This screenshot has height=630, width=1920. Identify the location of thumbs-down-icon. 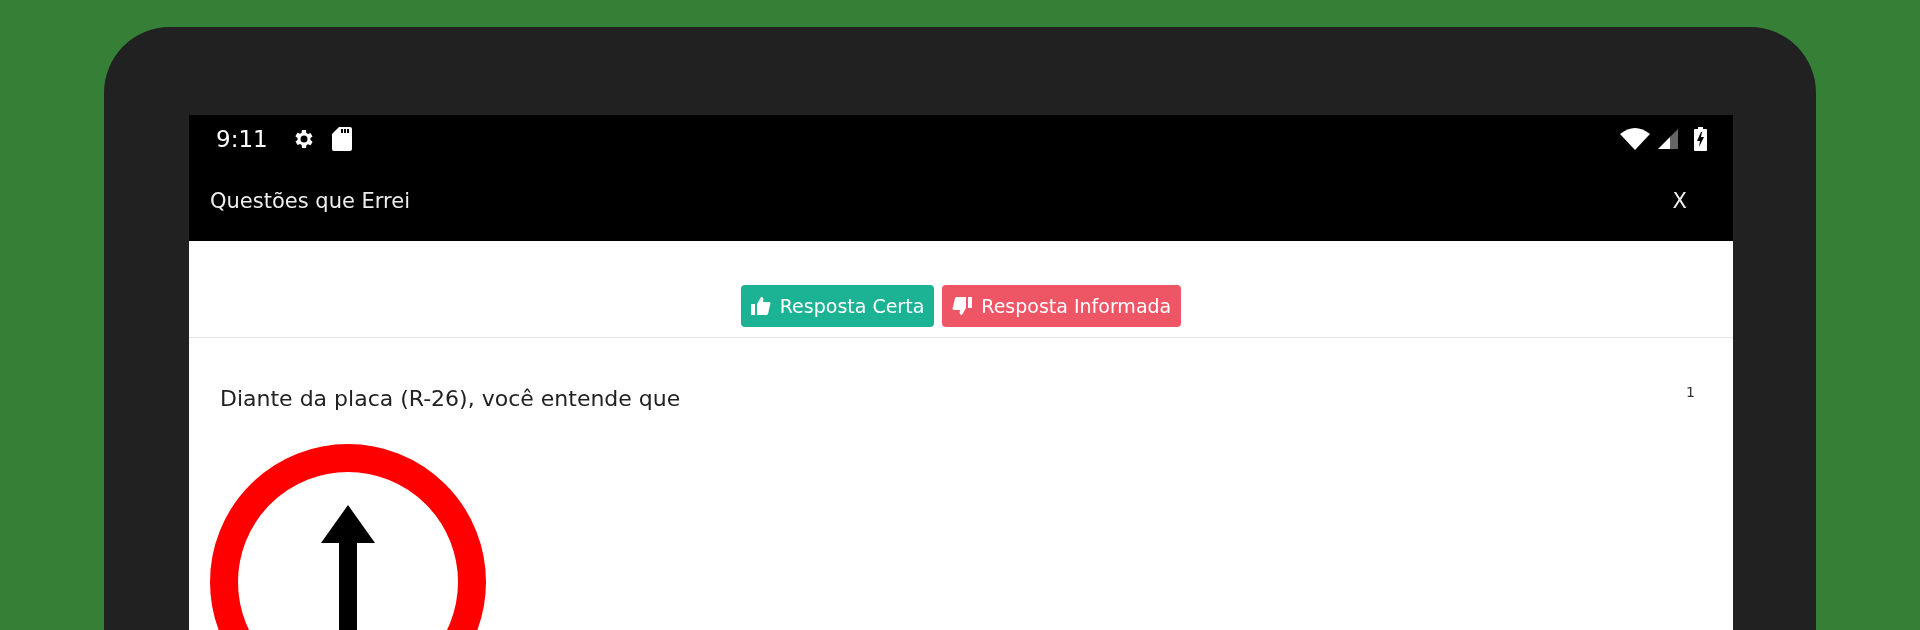
(962, 306).